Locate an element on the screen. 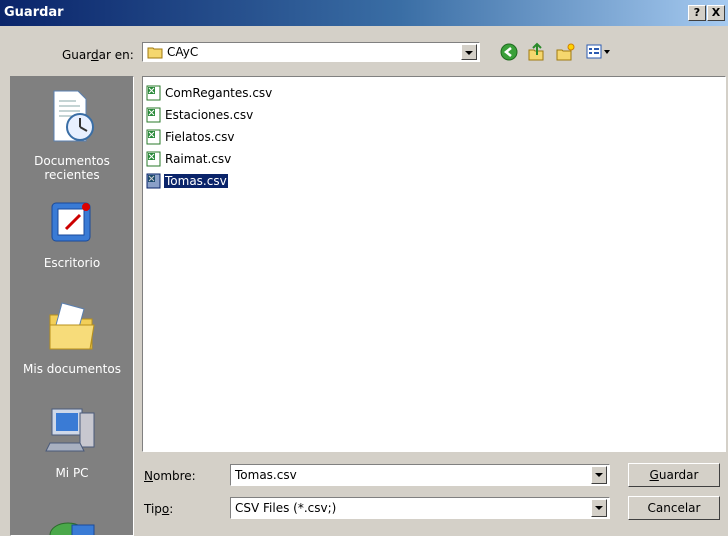 This screenshot has height=536, width=728. save-in-value: CAyC is located at coordinates (183, 52).